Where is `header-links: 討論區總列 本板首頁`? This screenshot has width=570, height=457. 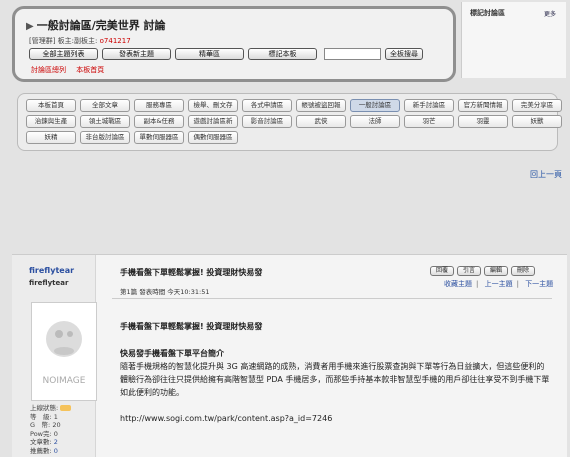
header-links: 討論區總列 本板首頁 is located at coordinates (71, 70).